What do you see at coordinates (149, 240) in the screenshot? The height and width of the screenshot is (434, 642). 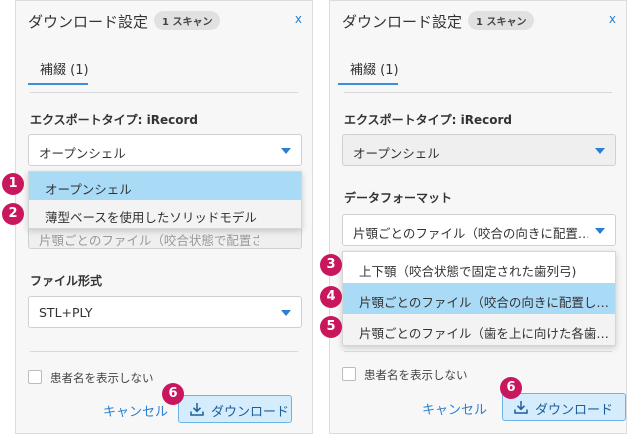 I see `data-format-value: 片顎ごとのファイル（咬合状態で配置さ` at bounding box center [149, 240].